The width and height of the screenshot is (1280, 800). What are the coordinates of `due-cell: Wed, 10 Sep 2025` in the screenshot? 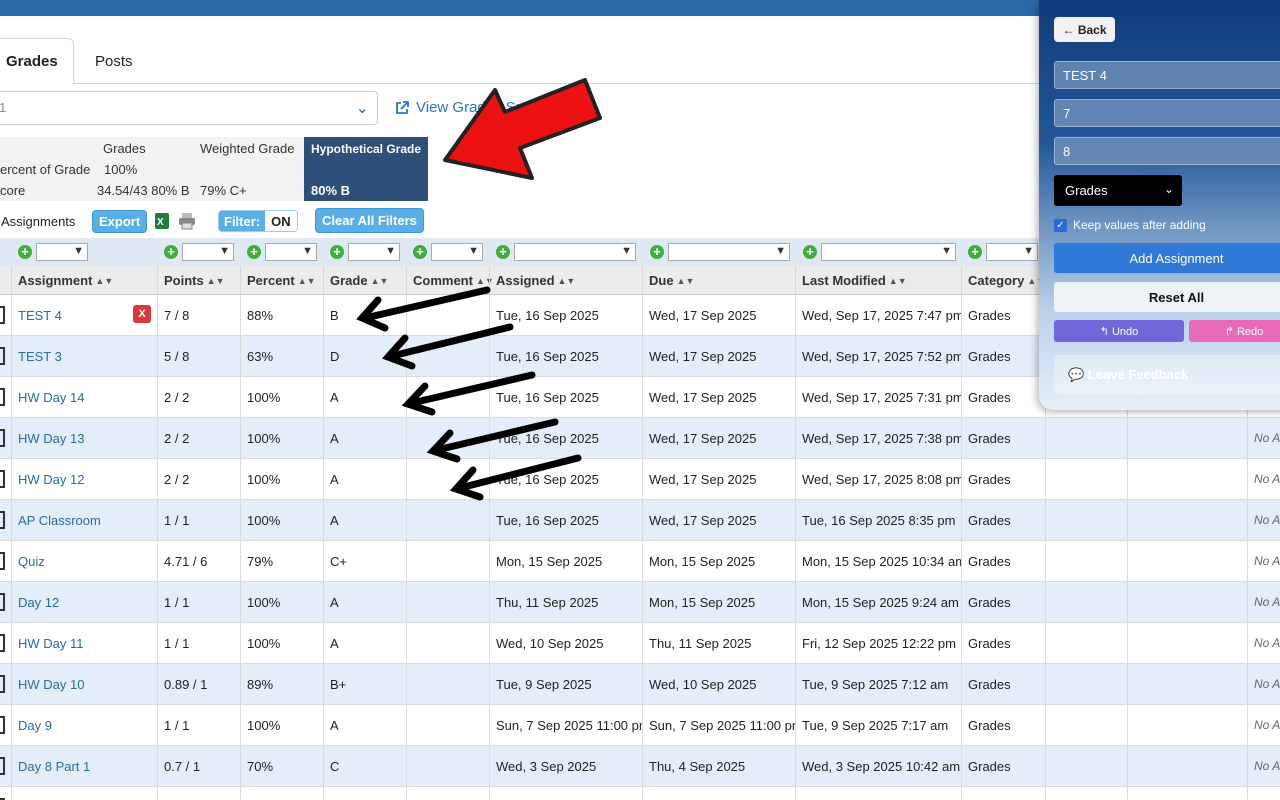 It's located at (718, 684).